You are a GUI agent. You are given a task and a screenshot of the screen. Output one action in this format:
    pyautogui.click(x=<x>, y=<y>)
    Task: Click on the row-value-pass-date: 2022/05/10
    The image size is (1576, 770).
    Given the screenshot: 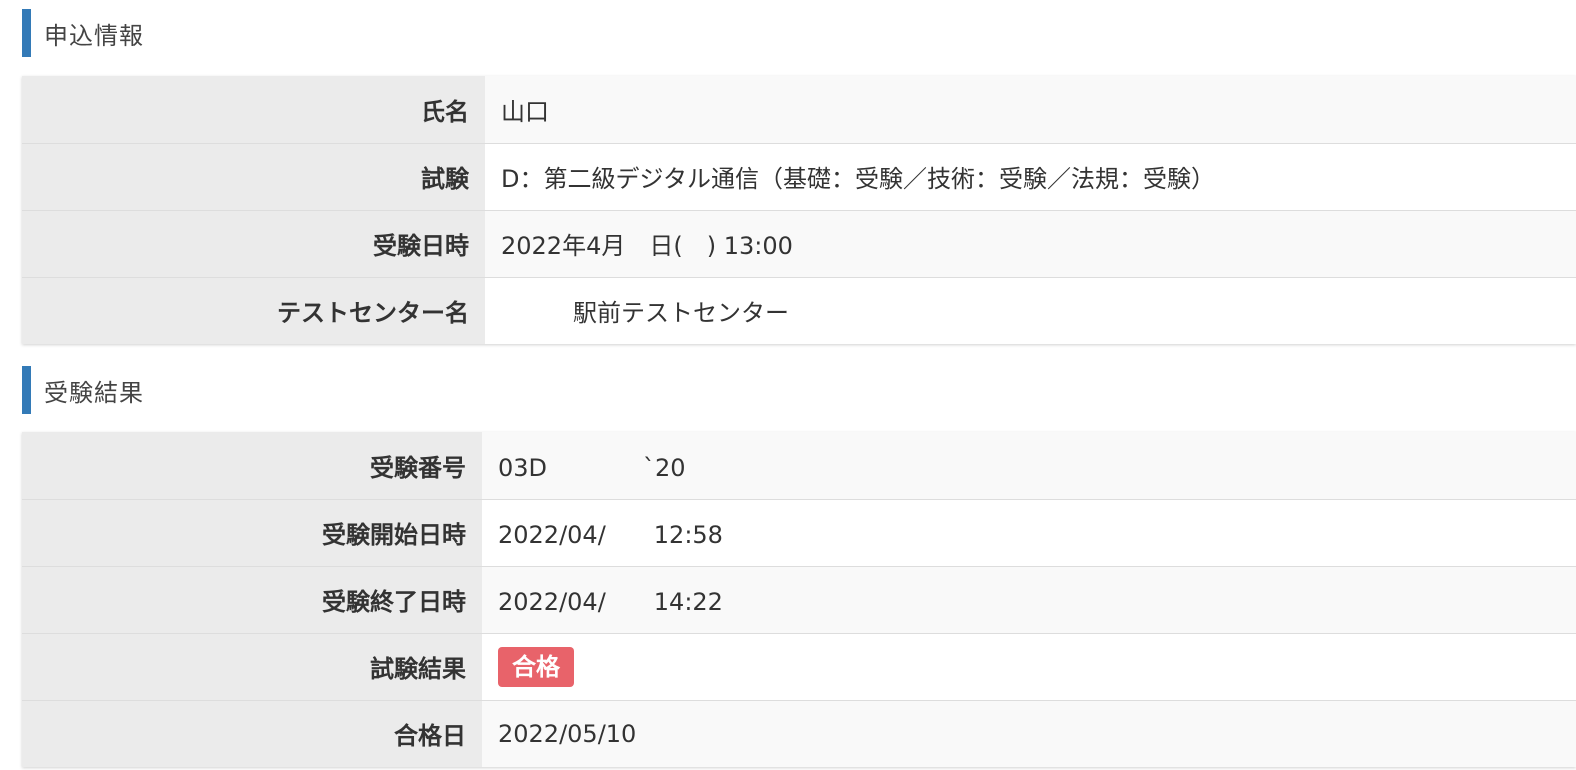 What is the action you would take?
    pyautogui.click(x=1029, y=733)
    